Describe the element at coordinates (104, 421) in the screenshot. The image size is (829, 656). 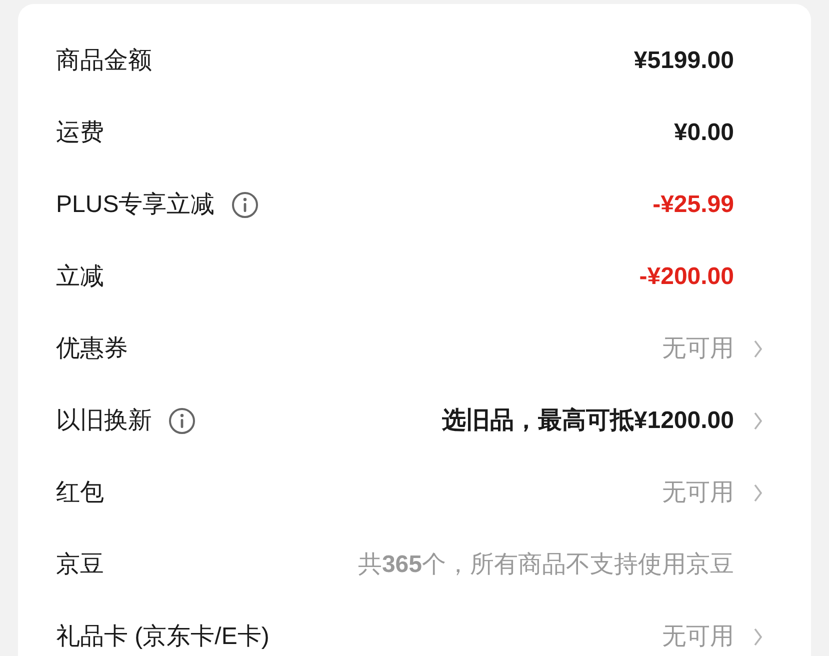
I see `row-label: 以旧换新` at that location.